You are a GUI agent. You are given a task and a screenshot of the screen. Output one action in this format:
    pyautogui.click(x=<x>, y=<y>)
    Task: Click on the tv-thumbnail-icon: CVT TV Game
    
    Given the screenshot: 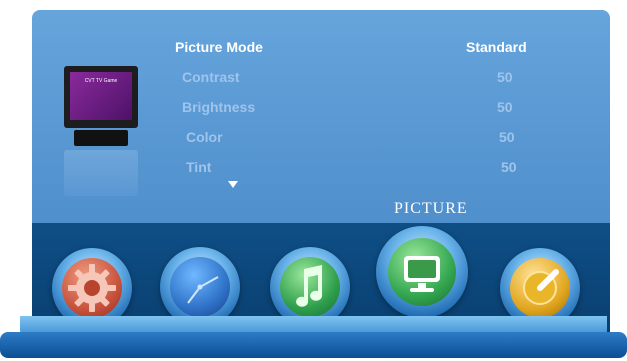 What is the action you would take?
    pyautogui.click(x=103, y=132)
    